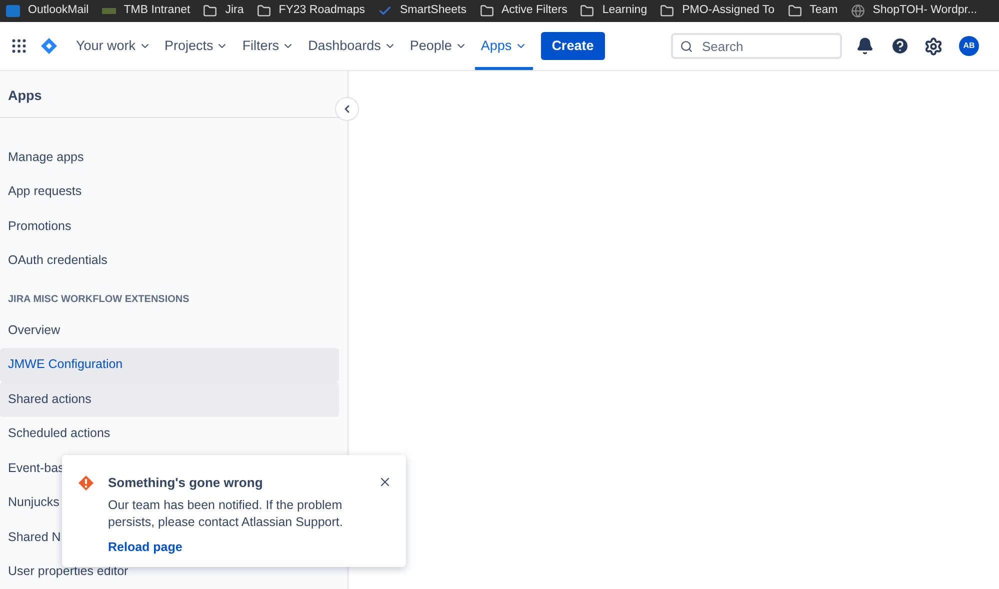  What do you see at coordinates (572, 46) in the screenshot?
I see `create-button: Create` at bounding box center [572, 46].